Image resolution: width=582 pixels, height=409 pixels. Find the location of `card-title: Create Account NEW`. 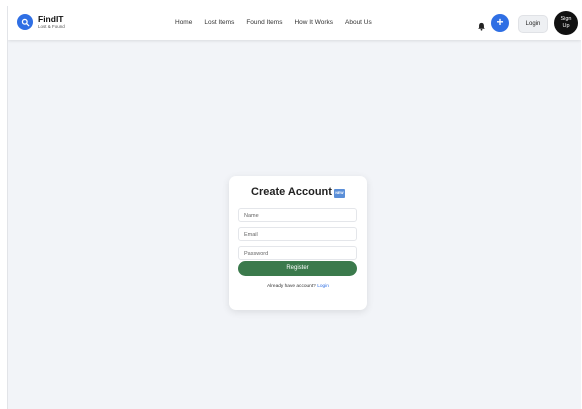

card-title: Create Account NEW is located at coordinates (298, 192).